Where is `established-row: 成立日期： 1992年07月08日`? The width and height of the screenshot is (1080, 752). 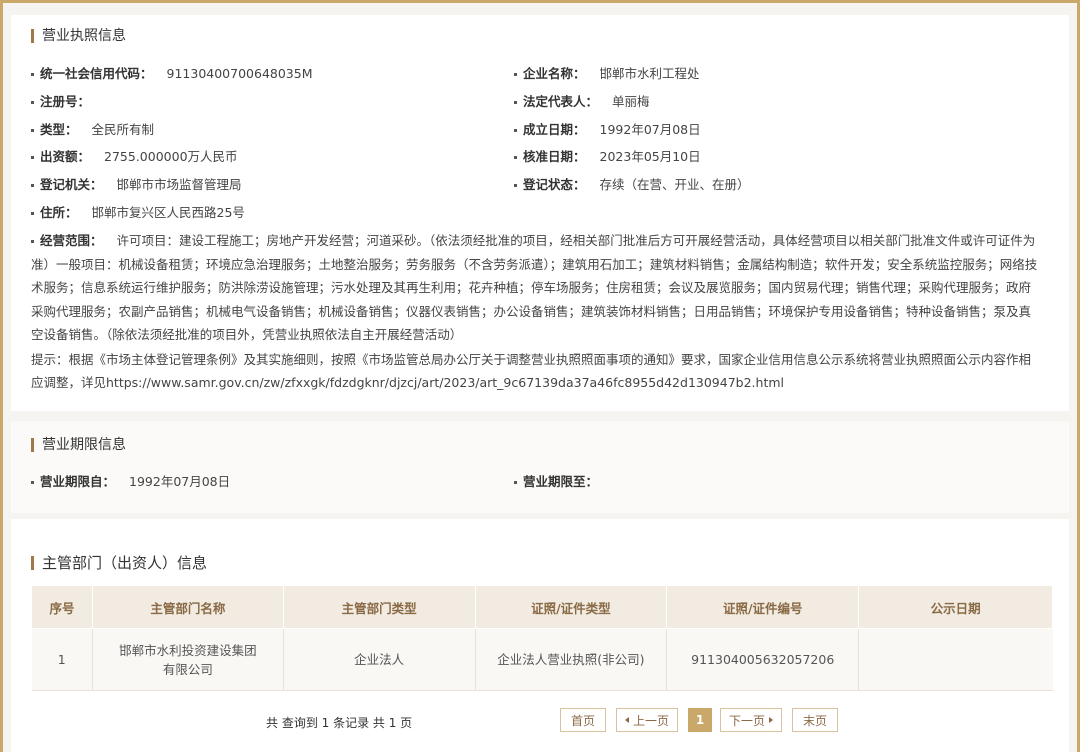
established-row: 成立日期： 1992年07月08日 is located at coordinates (607, 128).